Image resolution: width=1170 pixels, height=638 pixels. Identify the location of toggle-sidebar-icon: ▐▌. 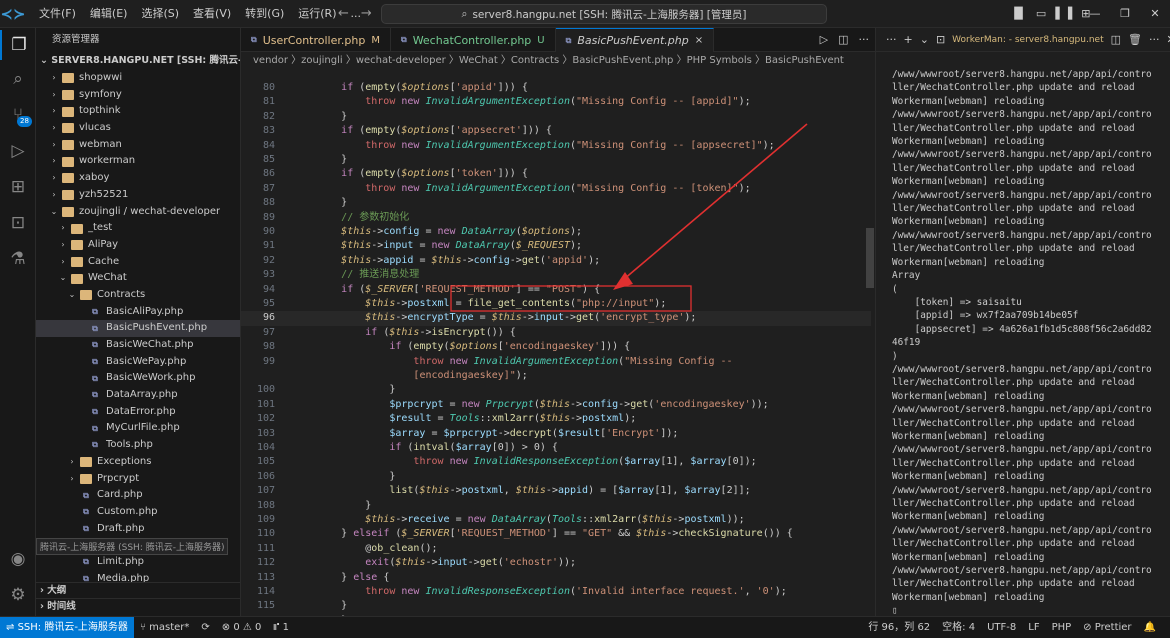
(1018, 14).